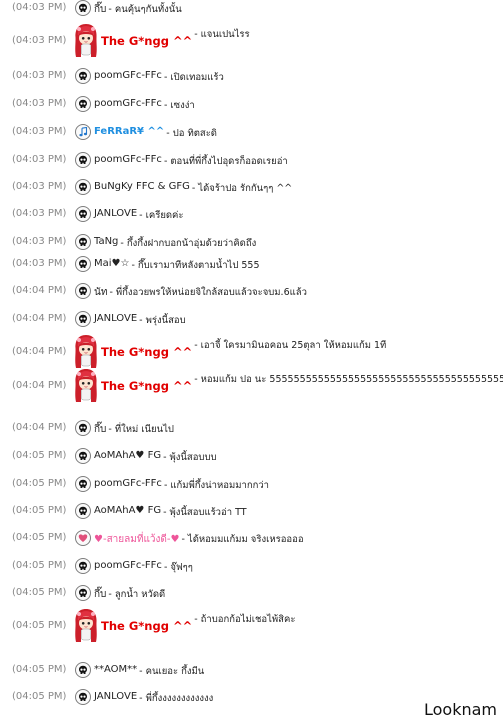 This screenshot has width=503, height=724. I want to click on message-text: - พุ้งนี้สอบบบ, so click(190, 457).